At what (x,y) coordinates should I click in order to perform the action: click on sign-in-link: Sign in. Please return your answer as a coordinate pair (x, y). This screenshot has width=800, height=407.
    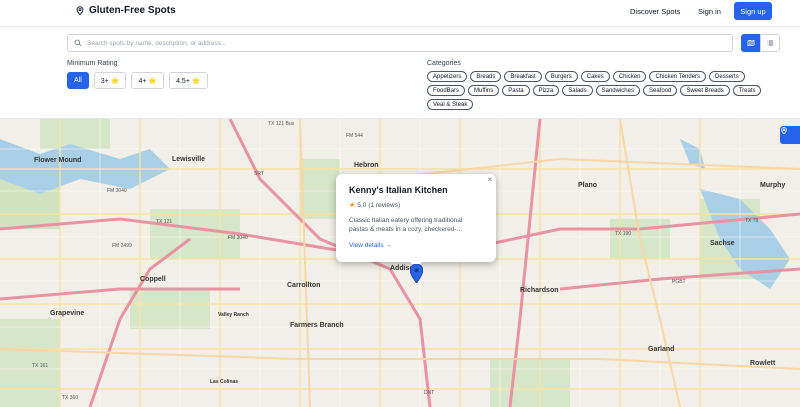
    Looking at the image, I should click on (709, 11).